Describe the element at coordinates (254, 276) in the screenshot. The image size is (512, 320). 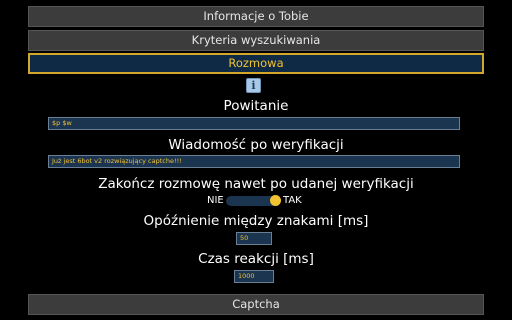
I see `reaction-time-input: 1000` at that location.